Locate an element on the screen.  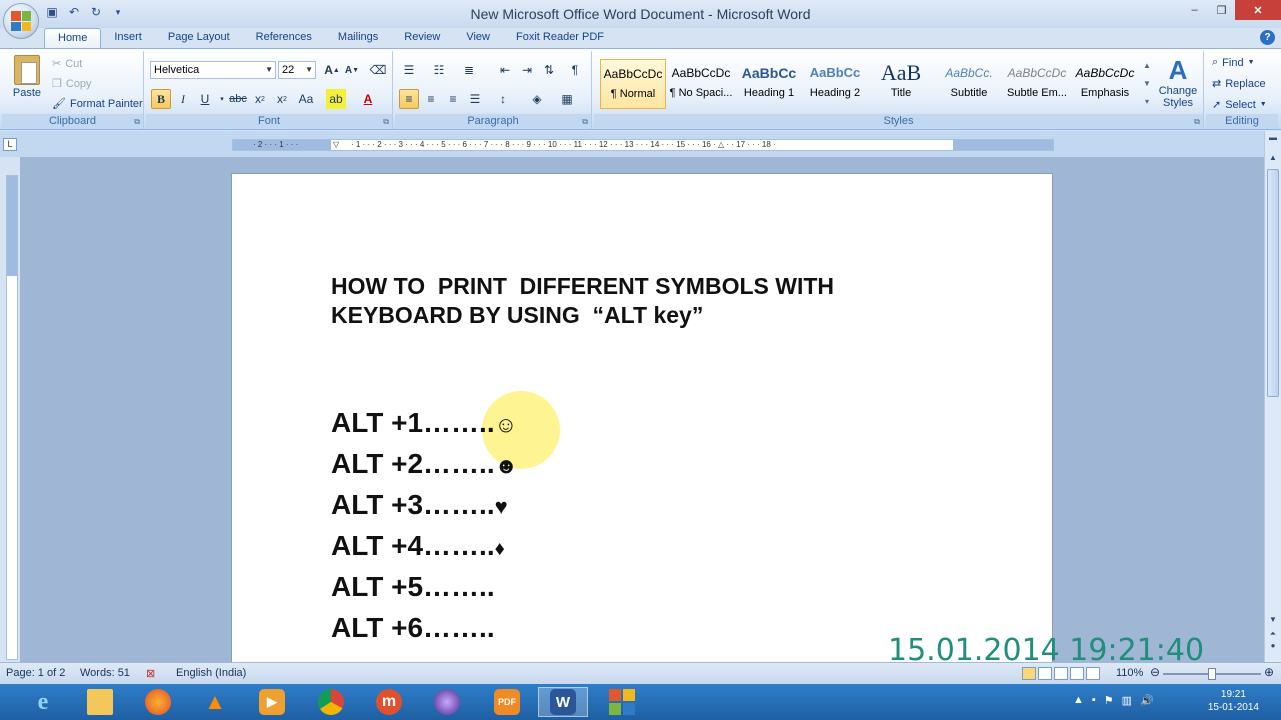
style-emphasis: AaBbCcDc Emphasis is located at coordinates (1105, 84).